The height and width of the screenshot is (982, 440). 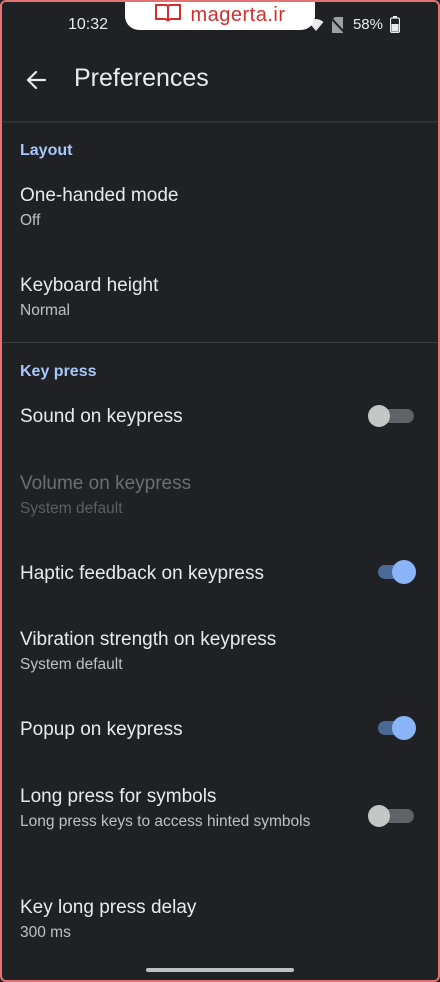 I want to click on app-bar-divider, so click(x=220, y=122).